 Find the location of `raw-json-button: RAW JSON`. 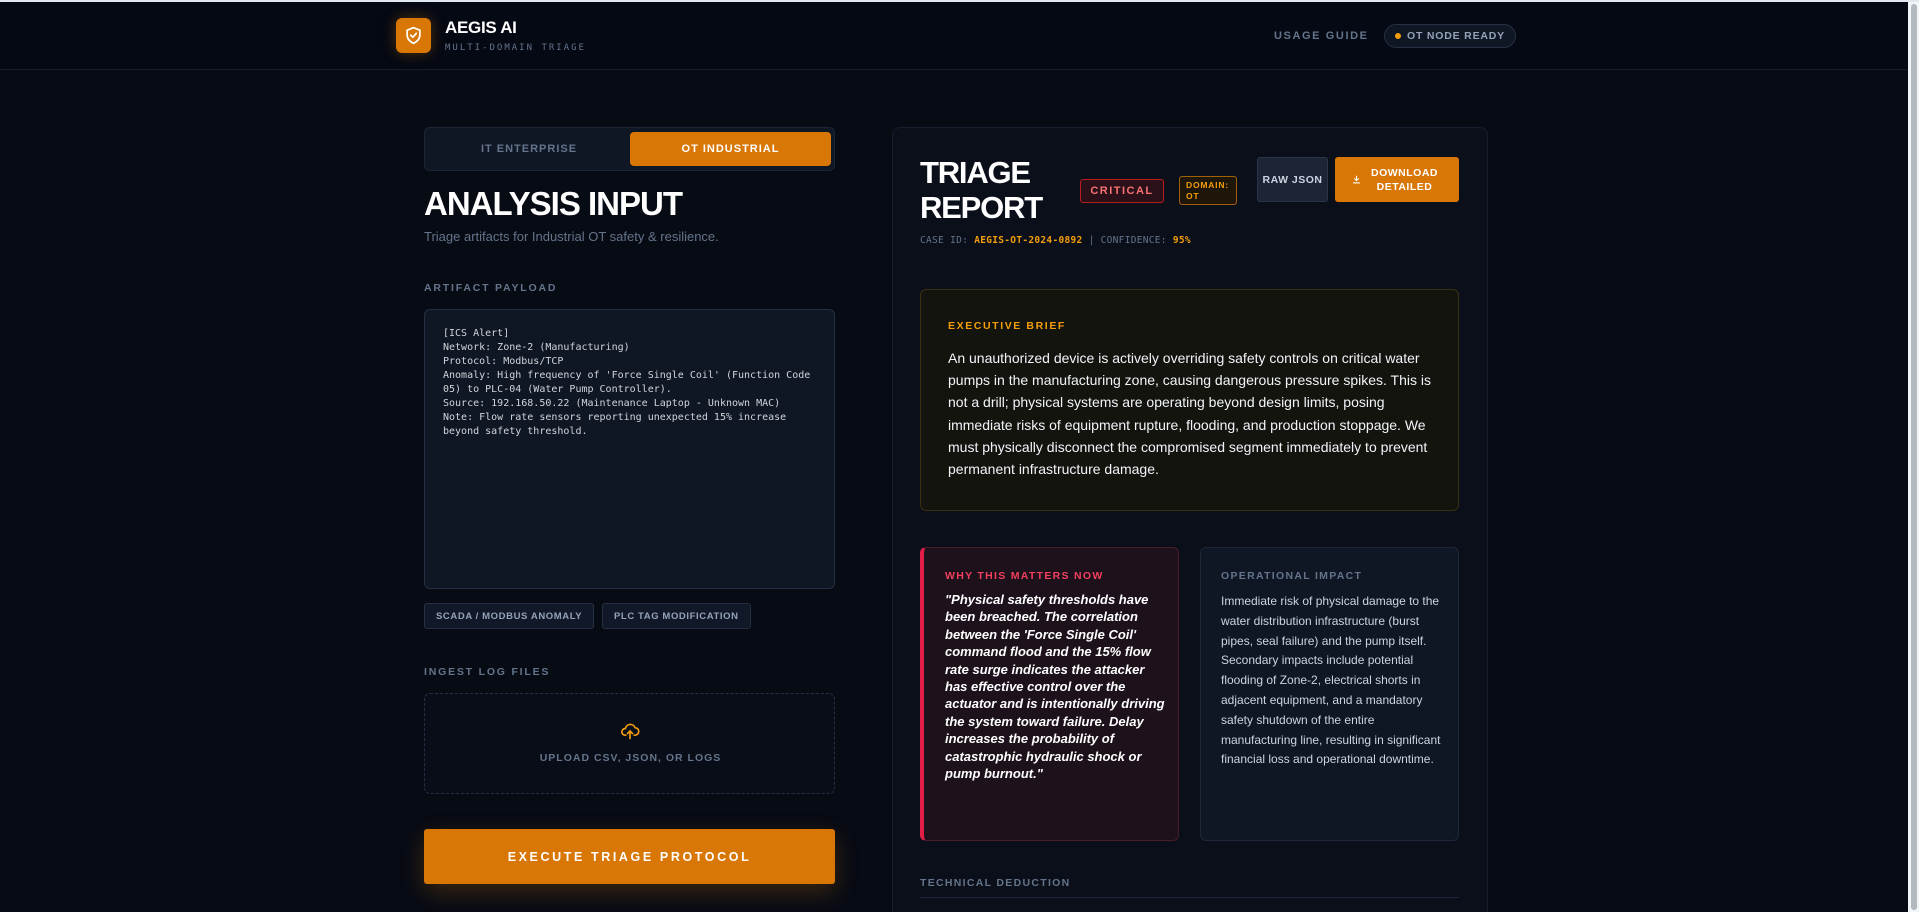

raw-json-button: RAW JSON is located at coordinates (1292, 179).